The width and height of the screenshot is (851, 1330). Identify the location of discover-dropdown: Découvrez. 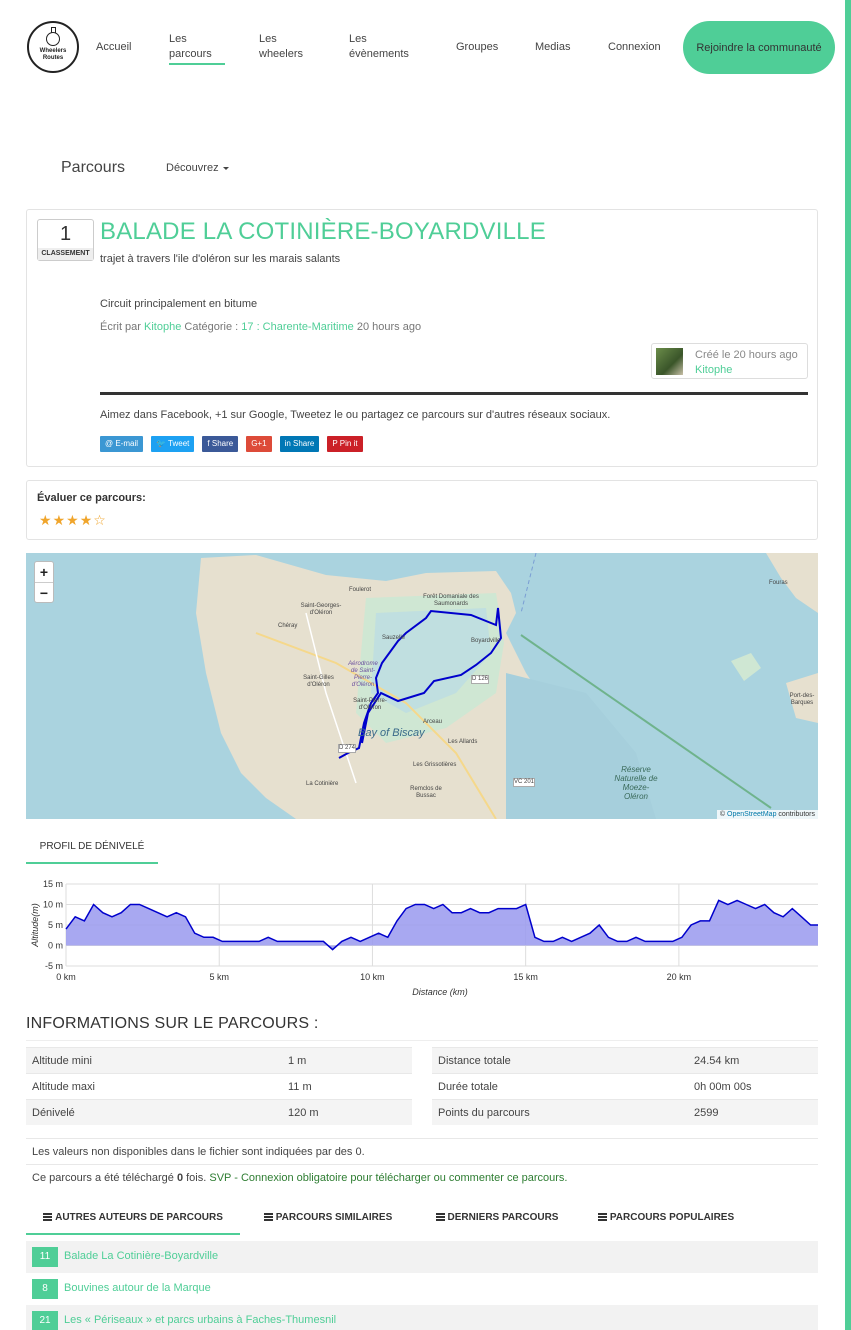
(197, 168).